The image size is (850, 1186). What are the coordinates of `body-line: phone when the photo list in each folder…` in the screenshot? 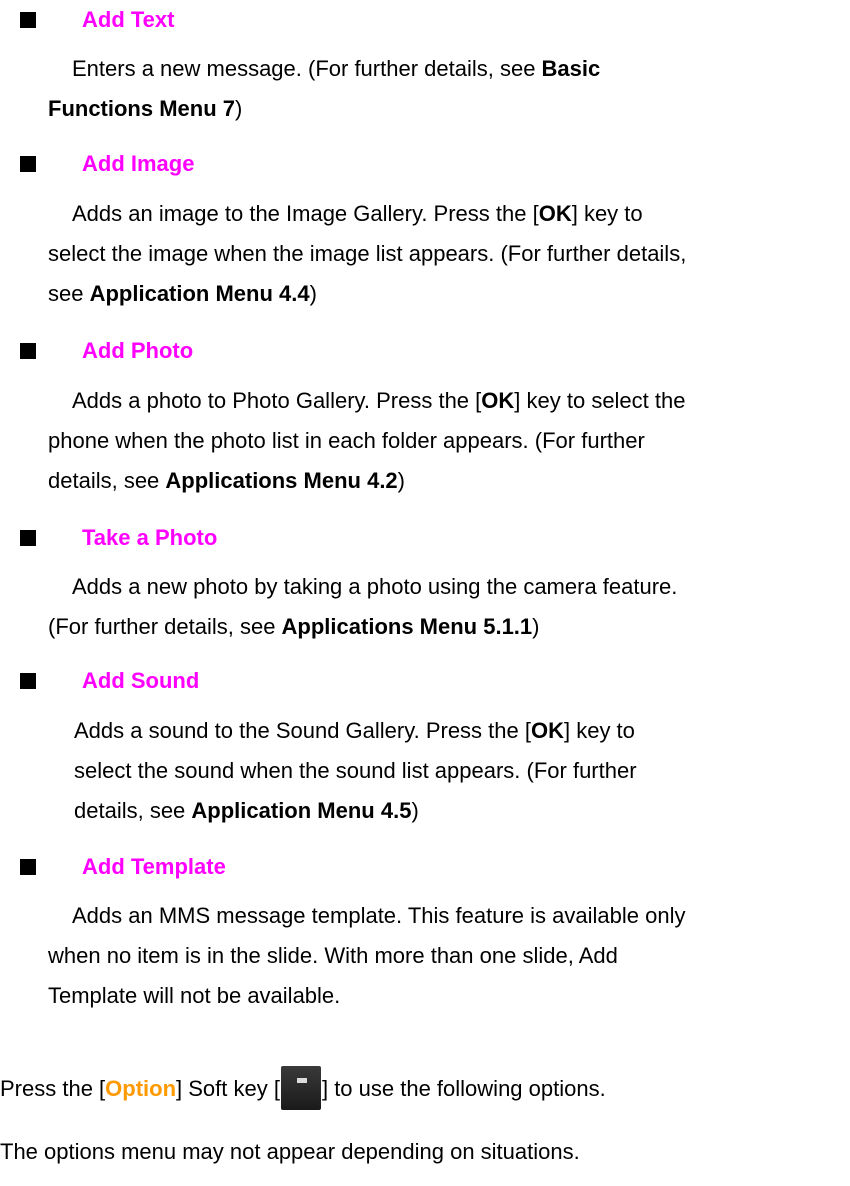 It's located at (346, 440).